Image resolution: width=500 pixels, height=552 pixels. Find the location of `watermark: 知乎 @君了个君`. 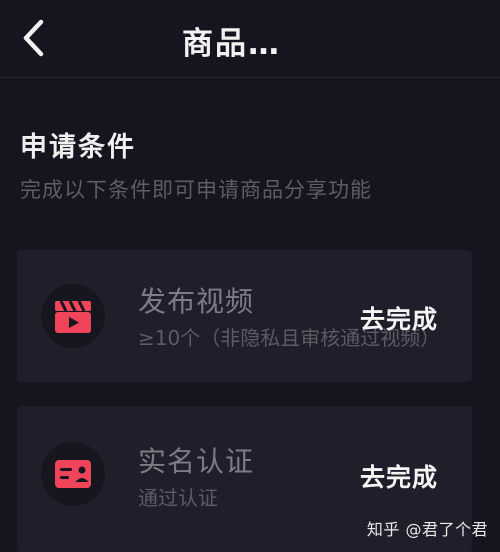

watermark: 知乎 @君了个君 is located at coordinates (427, 529).